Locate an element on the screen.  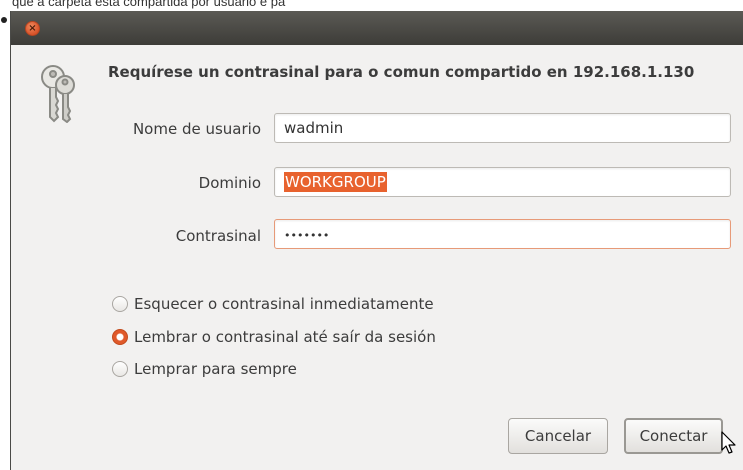
radio-forget-immediately: Esquecer o contrasinal inmediatamente is located at coordinates (273, 304).